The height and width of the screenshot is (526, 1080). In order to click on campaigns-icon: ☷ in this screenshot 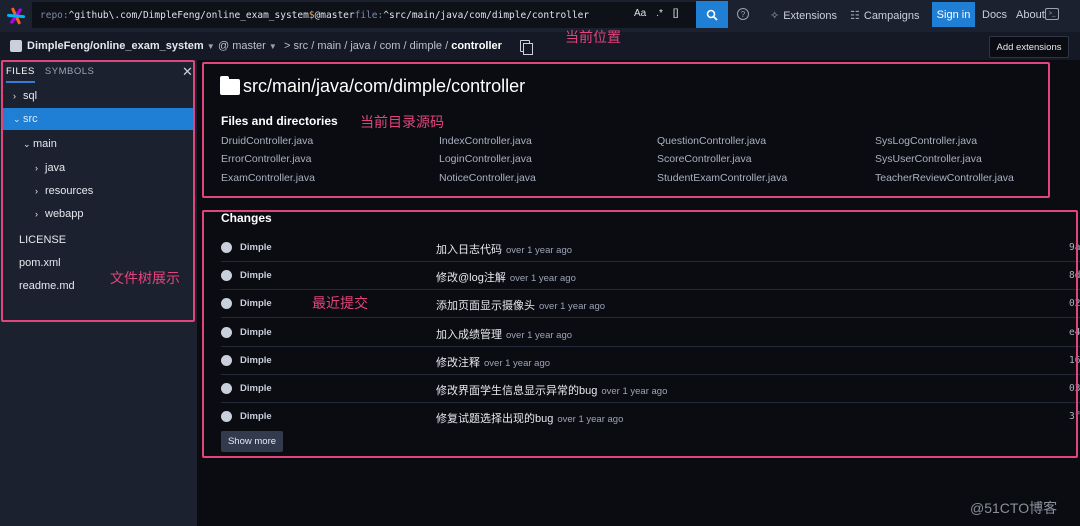, I will do `click(855, 16)`.